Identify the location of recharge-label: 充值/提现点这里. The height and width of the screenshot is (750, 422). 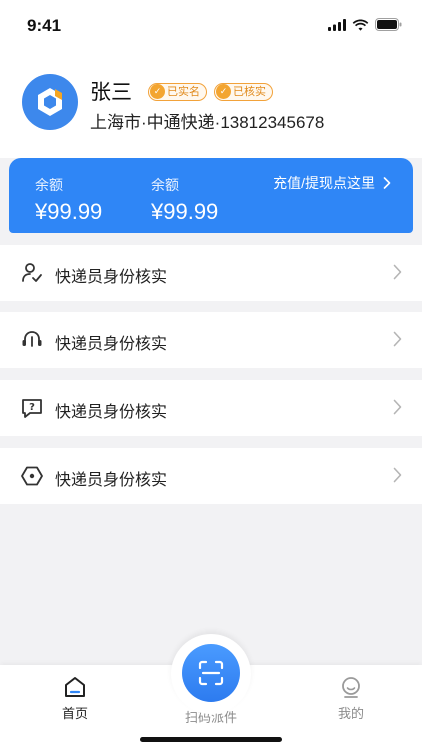
(324, 183).